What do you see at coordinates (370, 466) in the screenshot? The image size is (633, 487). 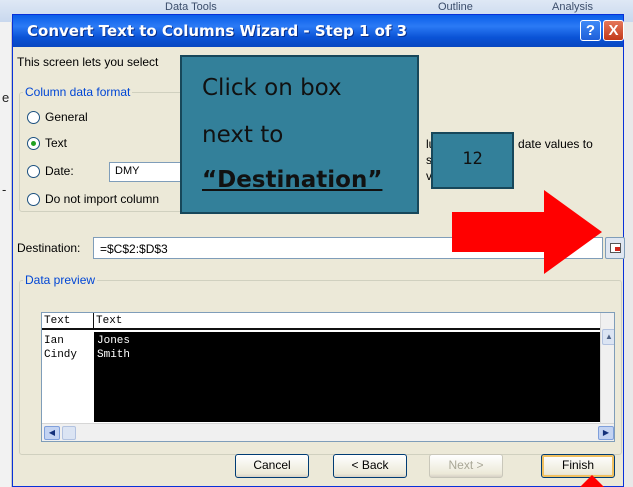 I see `back-button: < Back` at bounding box center [370, 466].